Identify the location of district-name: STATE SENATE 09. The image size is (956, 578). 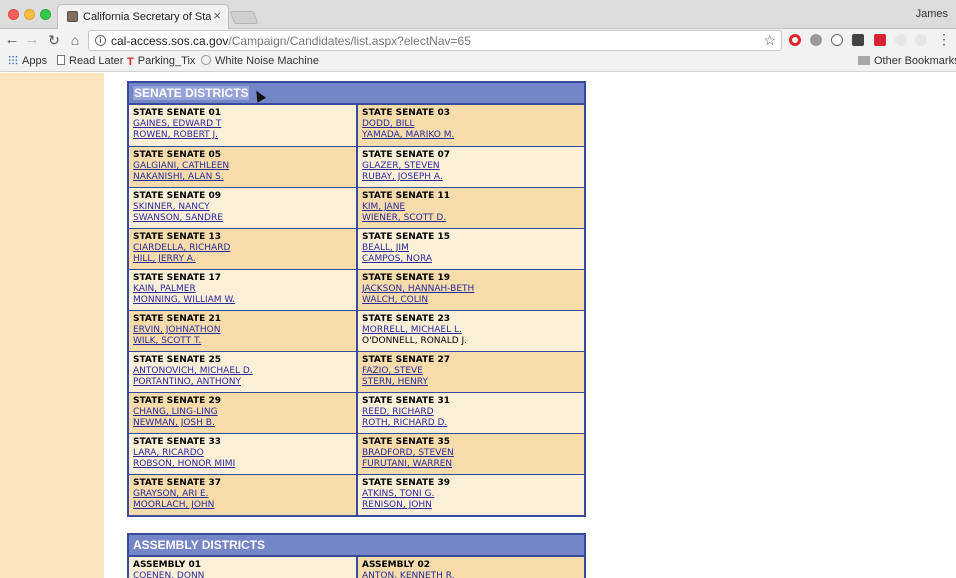
(177, 196).